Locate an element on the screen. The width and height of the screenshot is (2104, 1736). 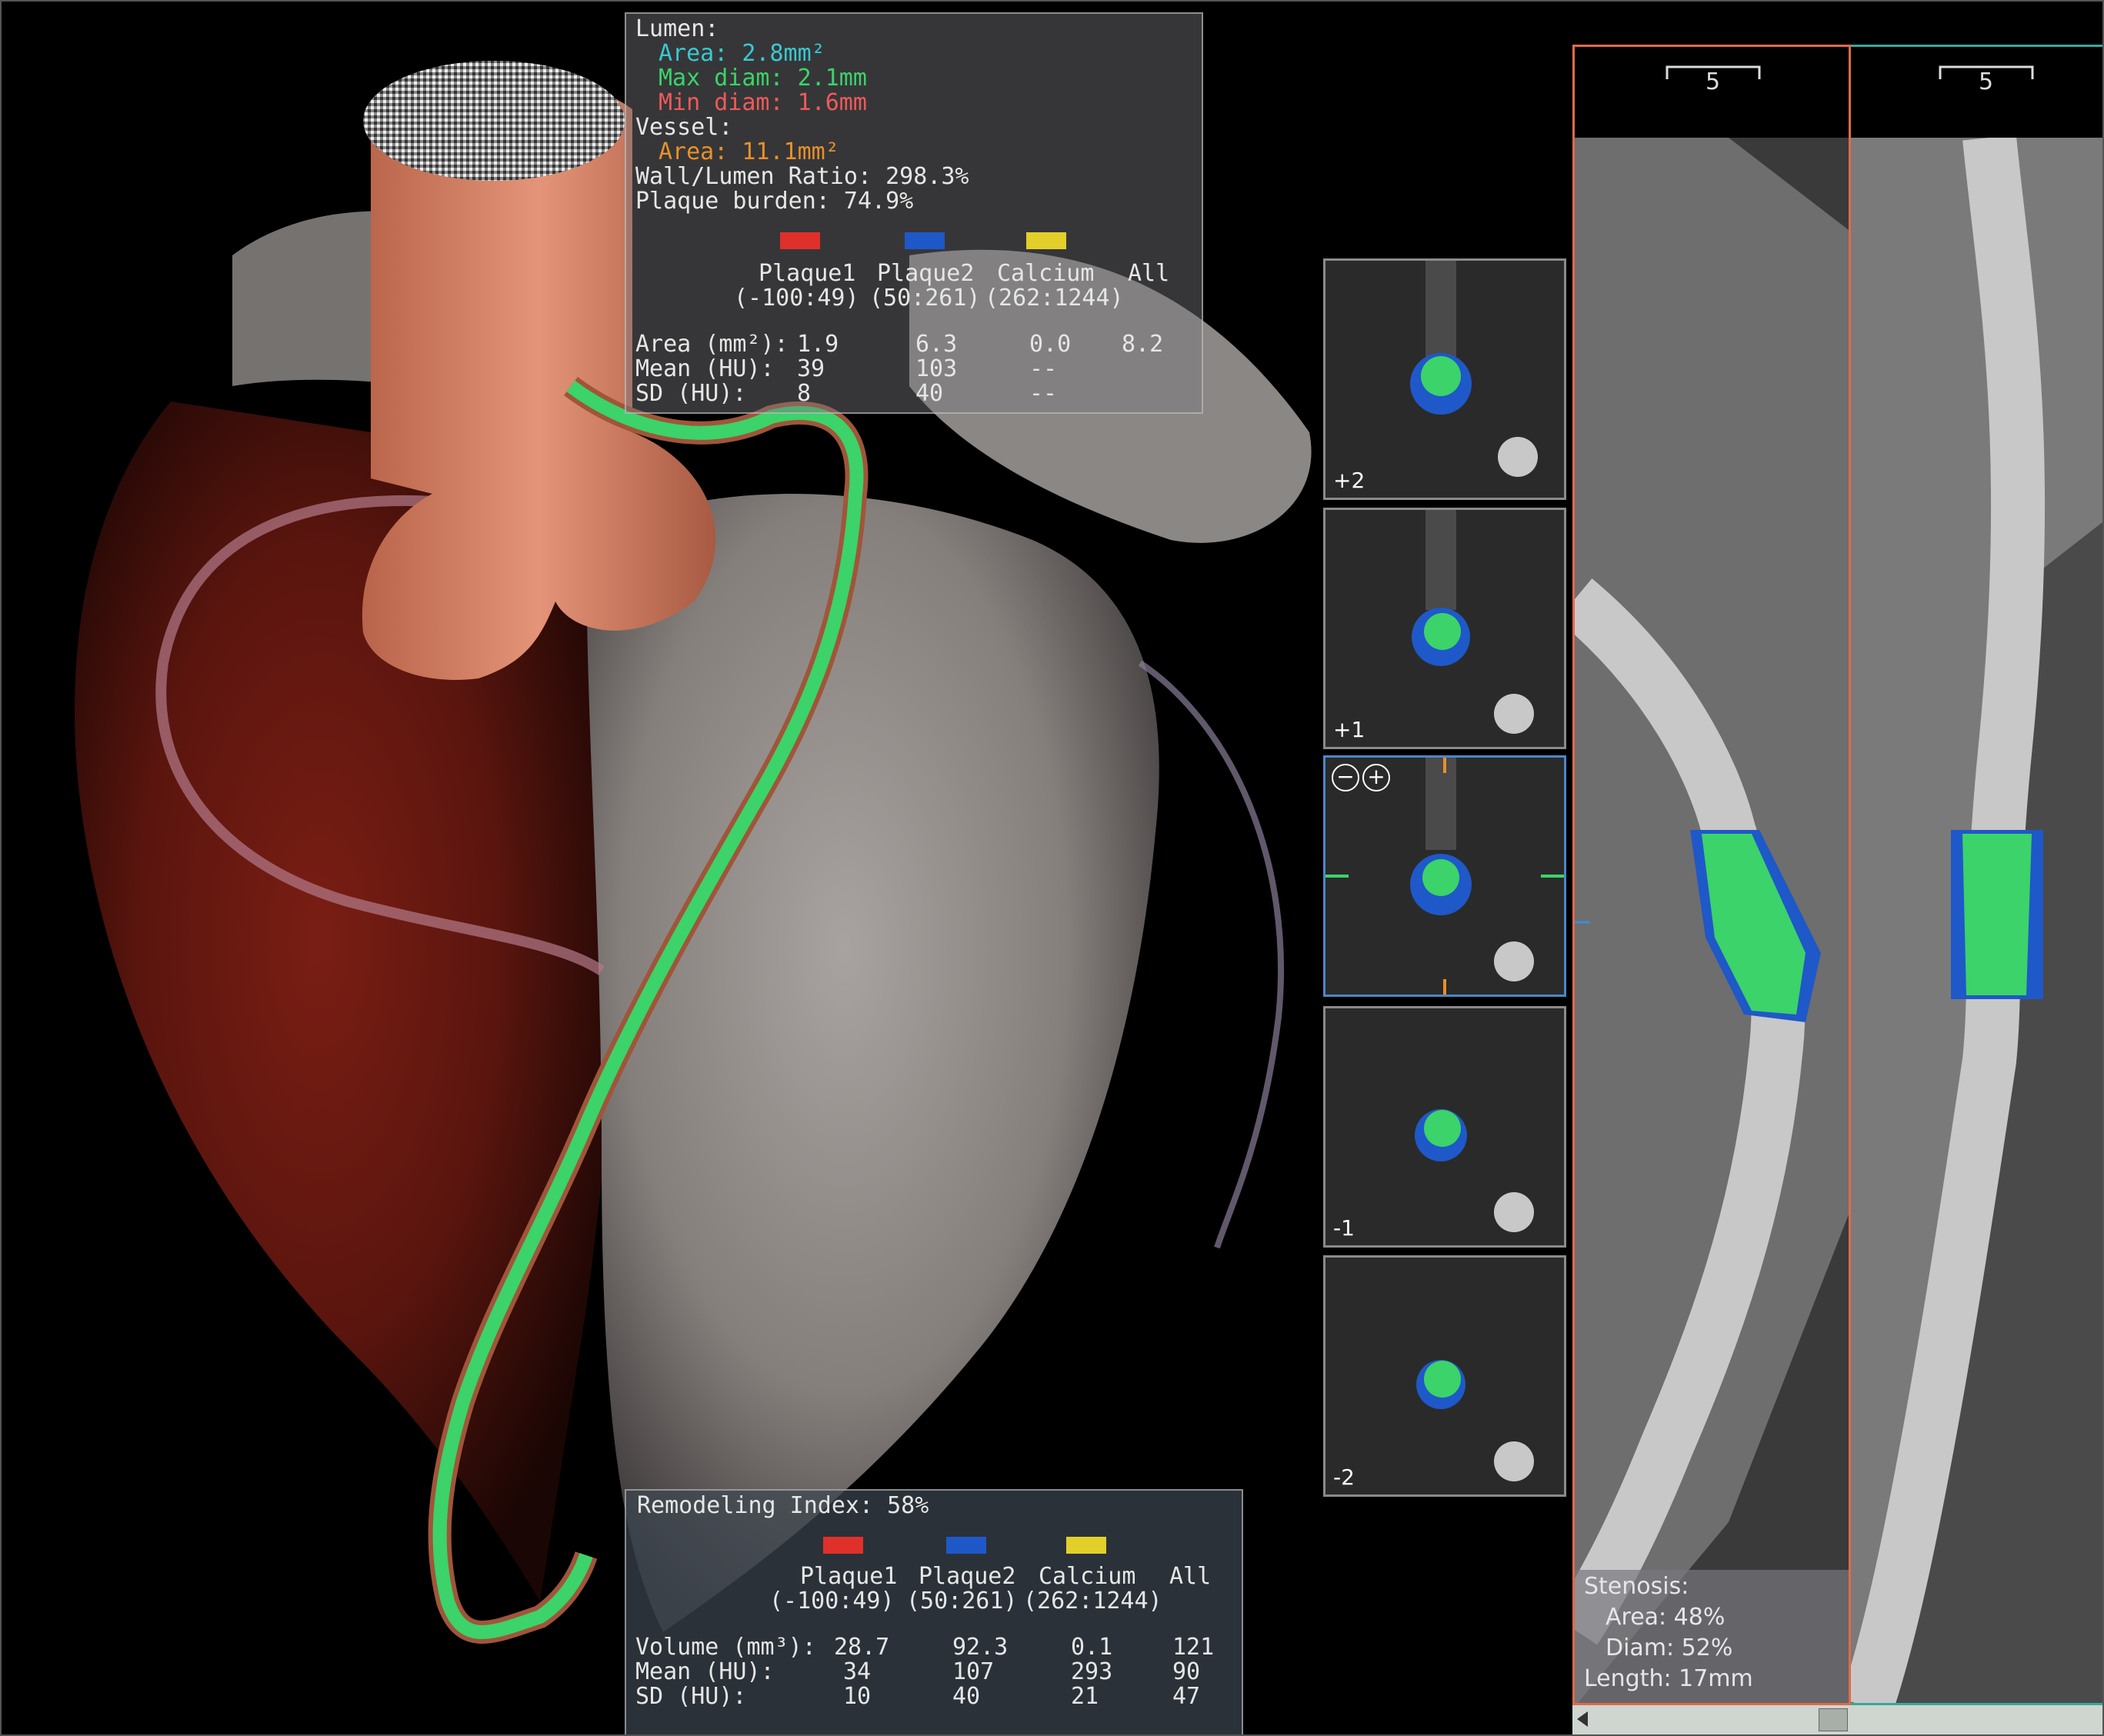
slice-offset-label: -1 is located at coordinates (1344, 1228).